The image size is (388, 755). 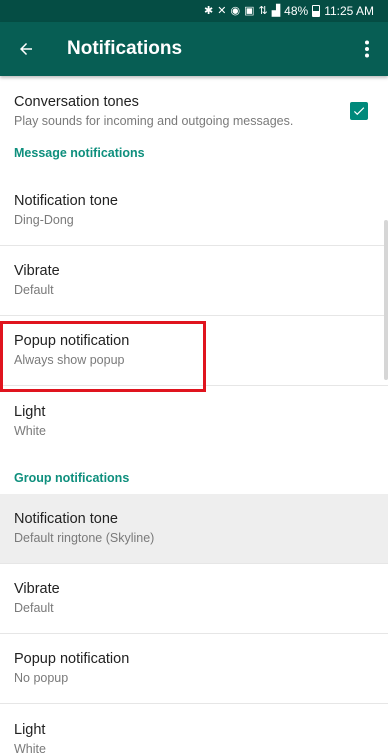 I want to click on message-light-row: Light White, so click(x=194, y=421).